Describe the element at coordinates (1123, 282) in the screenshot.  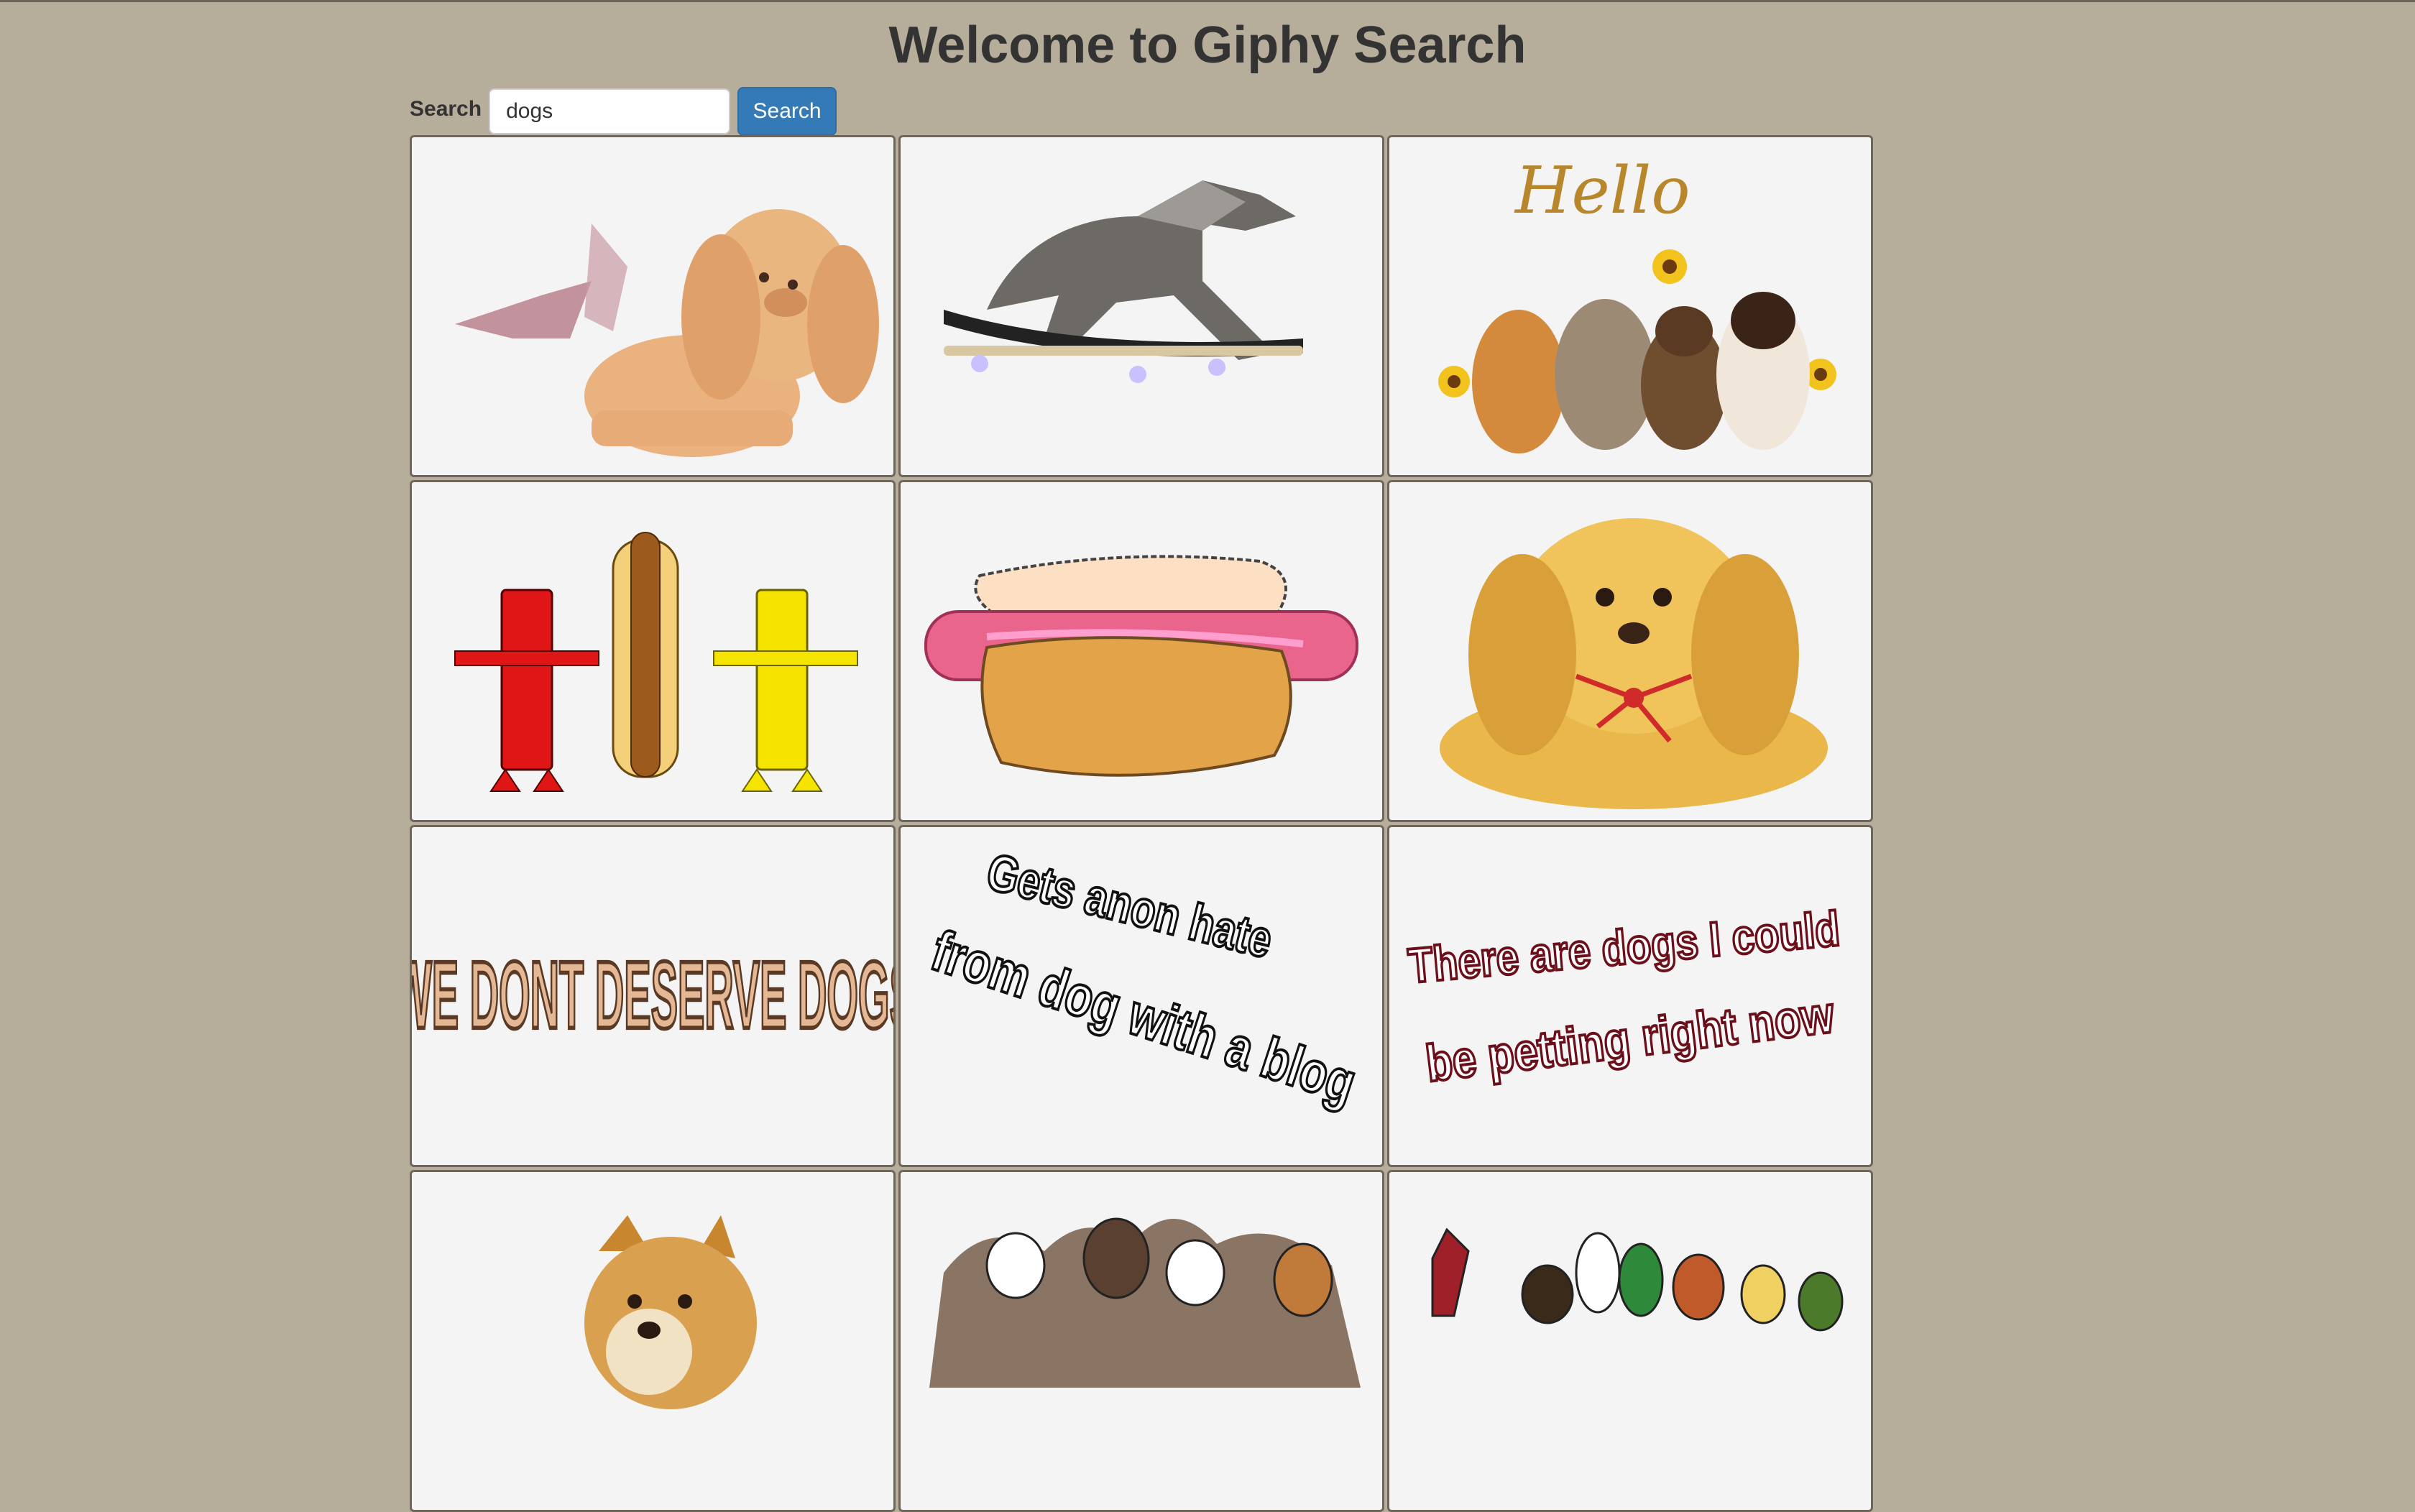
I see `skateboarding-dog-image` at that location.